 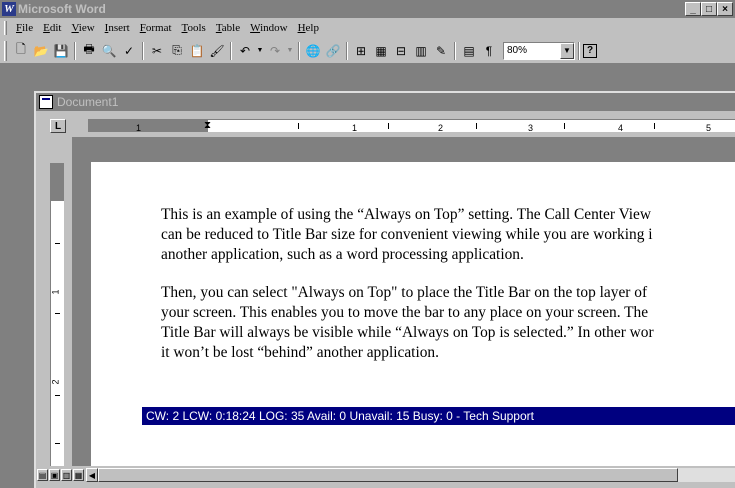 What do you see at coordinates (245, 51) in the screenshot?
I see `undo-icon: ↶` at bounding box center [245, 51].